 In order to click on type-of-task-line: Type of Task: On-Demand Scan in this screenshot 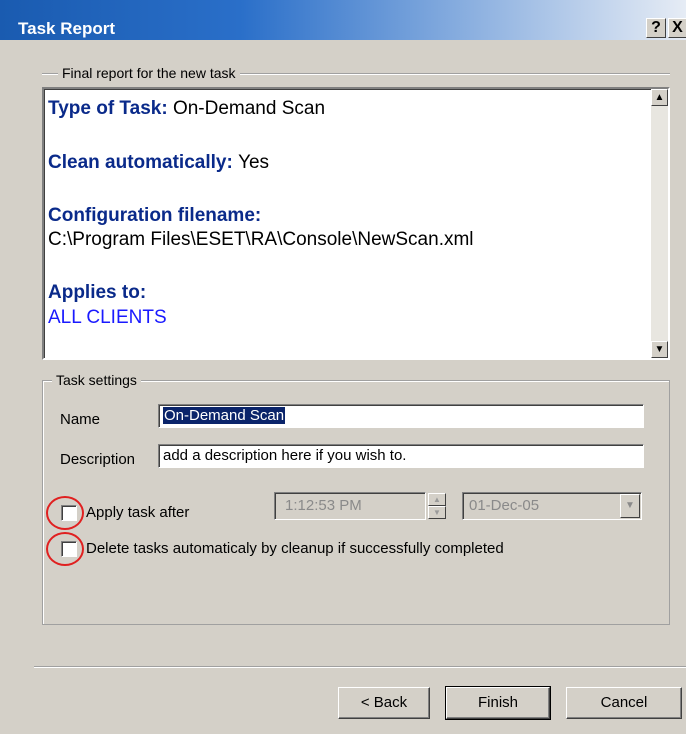, I will do `click(186, 109)`.